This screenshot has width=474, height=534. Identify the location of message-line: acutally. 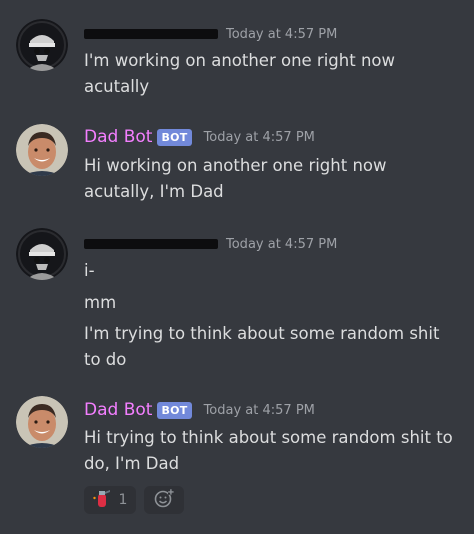
(117, 86).